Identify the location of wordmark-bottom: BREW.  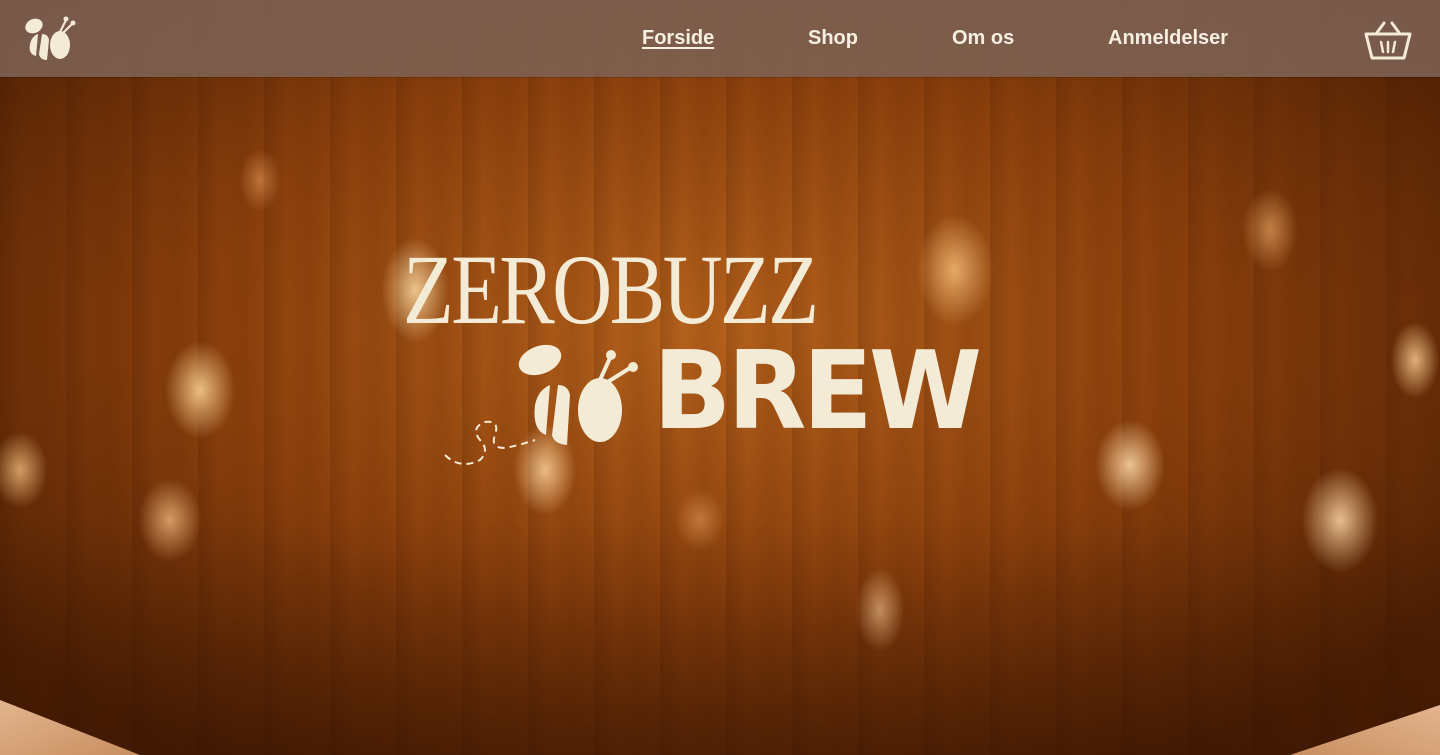
(817, 391).